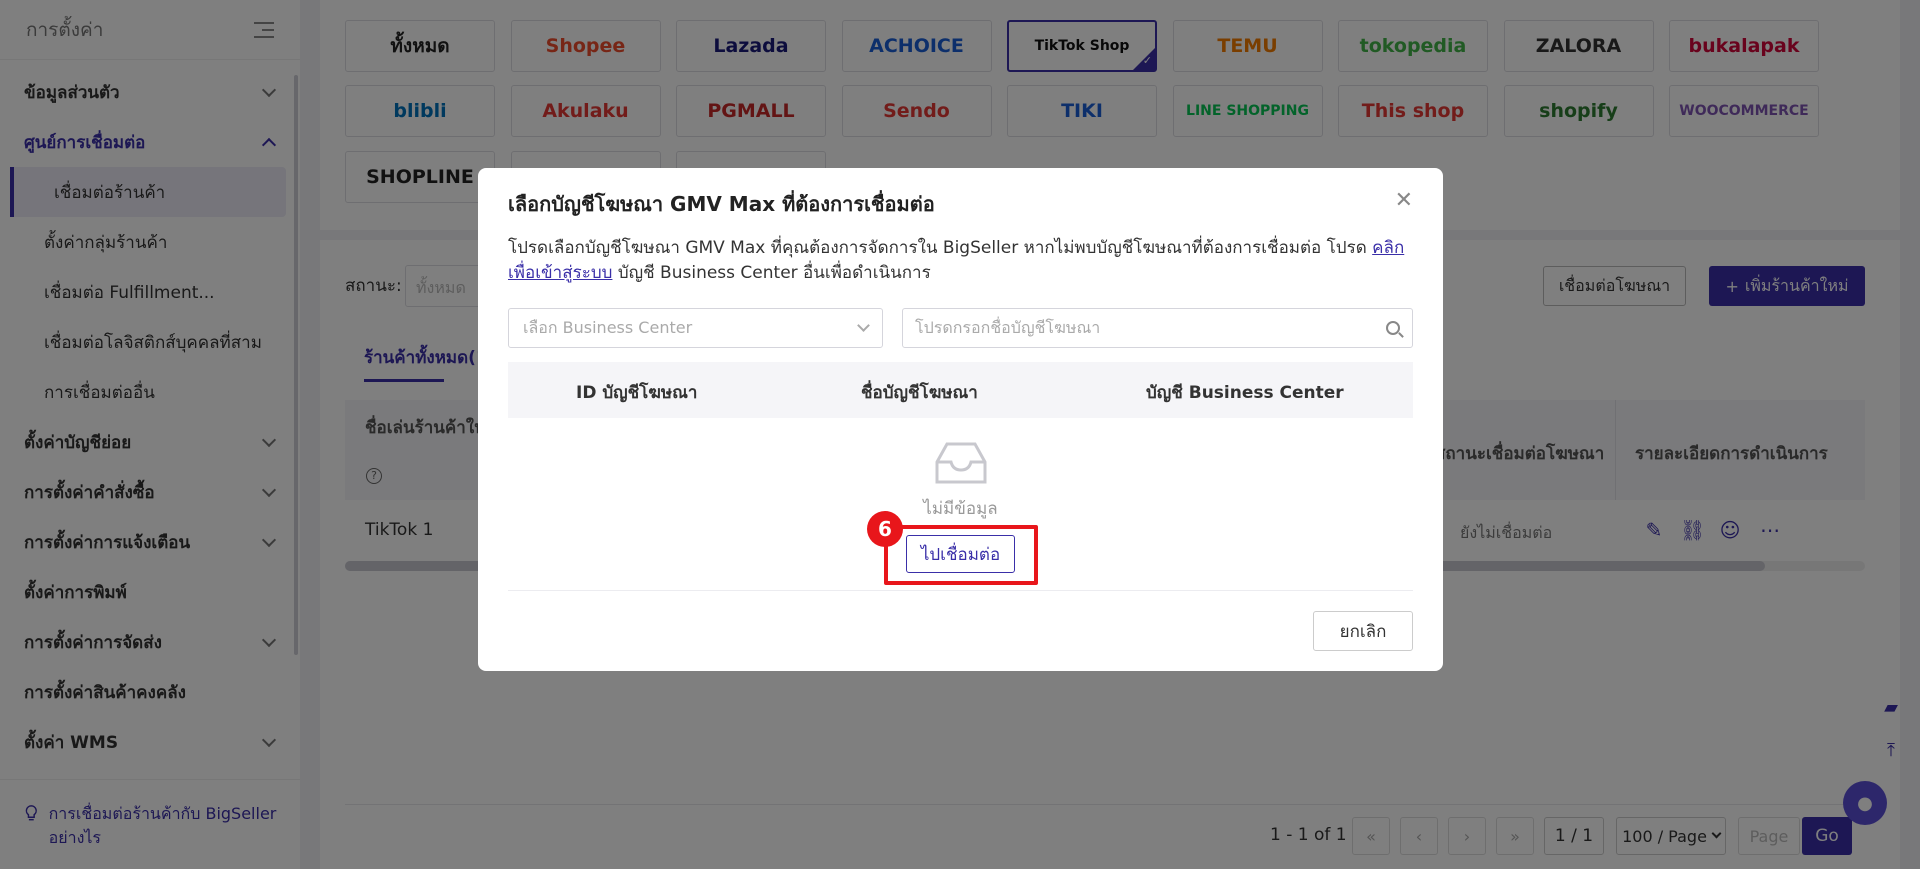  What do you see at coordinates (961, 463) in the screenshot?
I see `empty-inbox-icon` at bounding box center [961, 463].